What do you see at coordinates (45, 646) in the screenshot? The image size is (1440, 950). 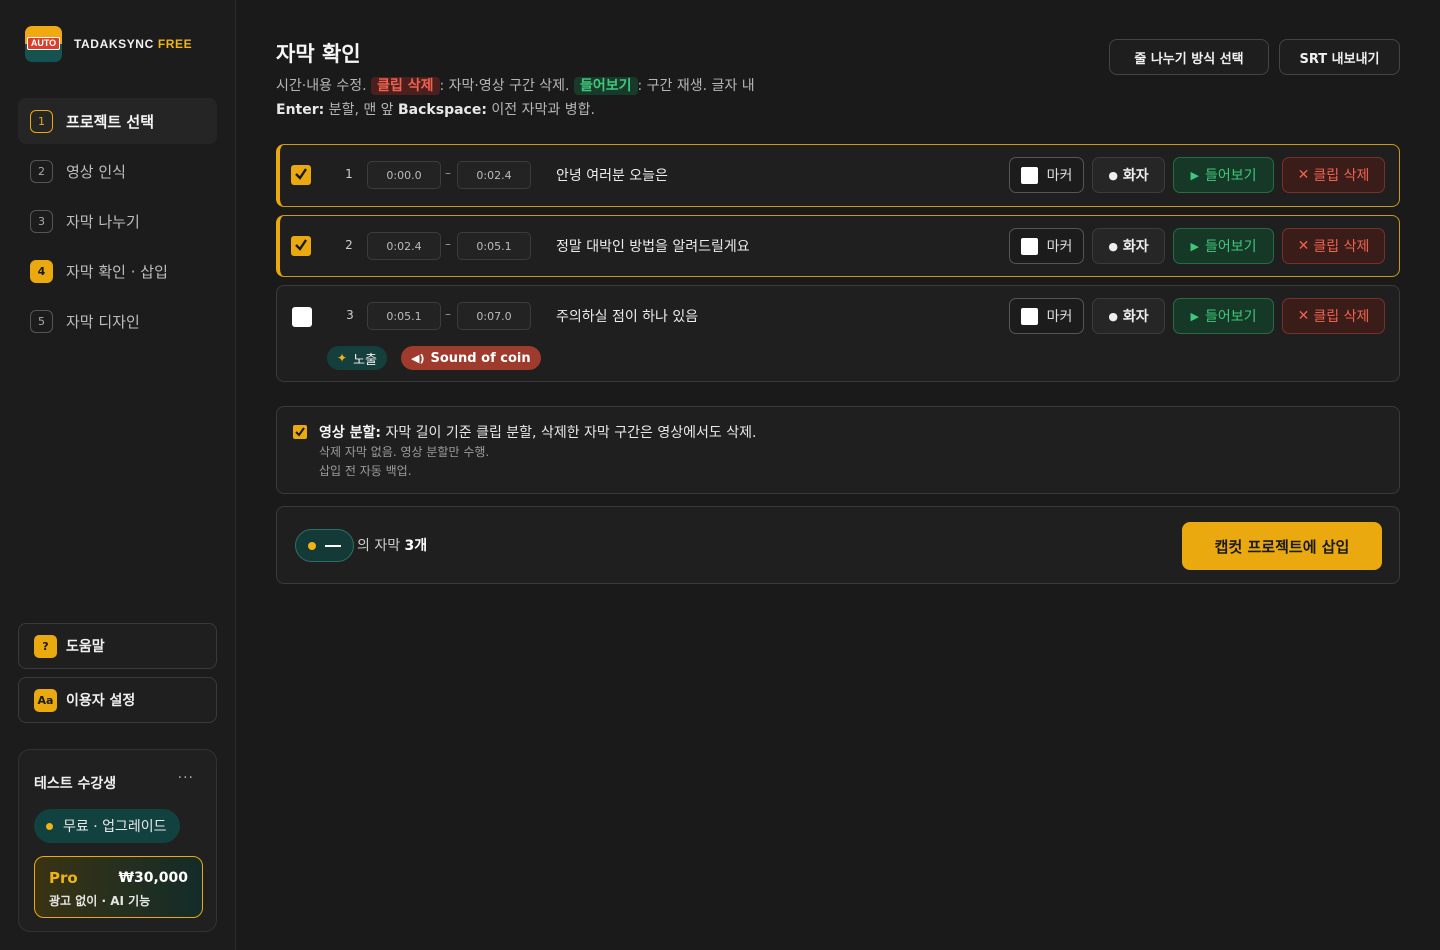 I see `help-icon: ?` at bounding box center [45, 646].